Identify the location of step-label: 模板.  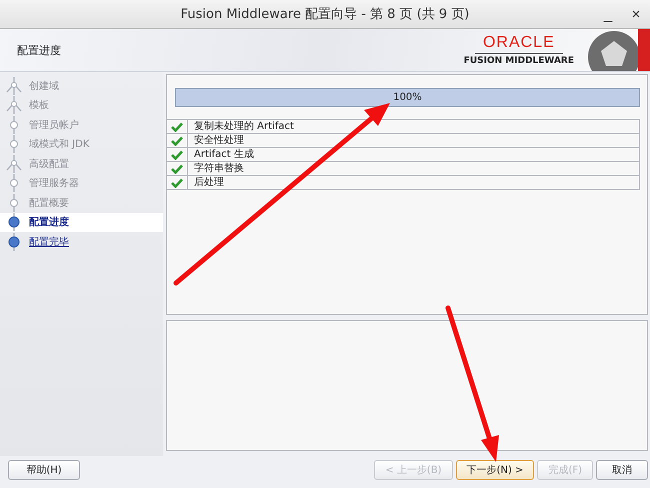
(39, 105).